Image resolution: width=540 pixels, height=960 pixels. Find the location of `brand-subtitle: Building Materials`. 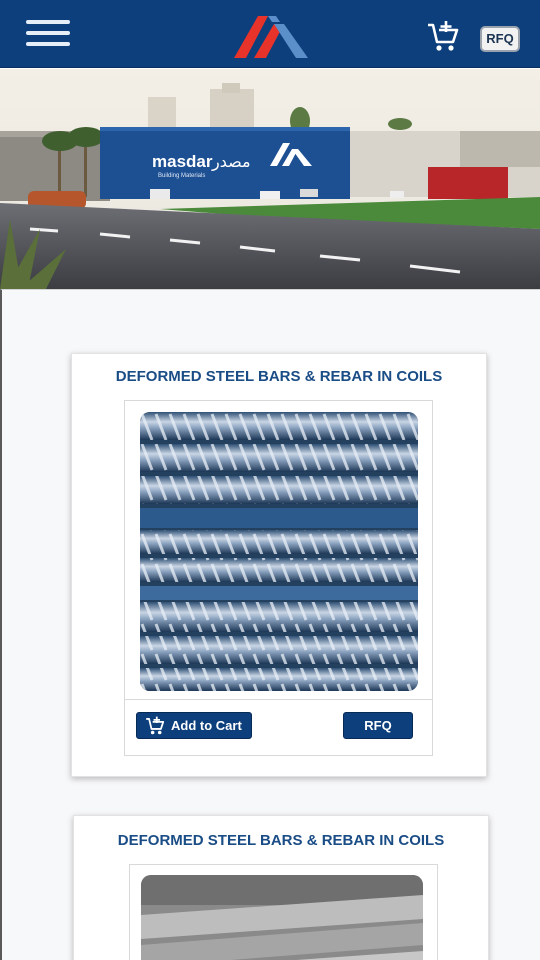

brand-subtitle: Building Materials is located at coordinates (181, 176).